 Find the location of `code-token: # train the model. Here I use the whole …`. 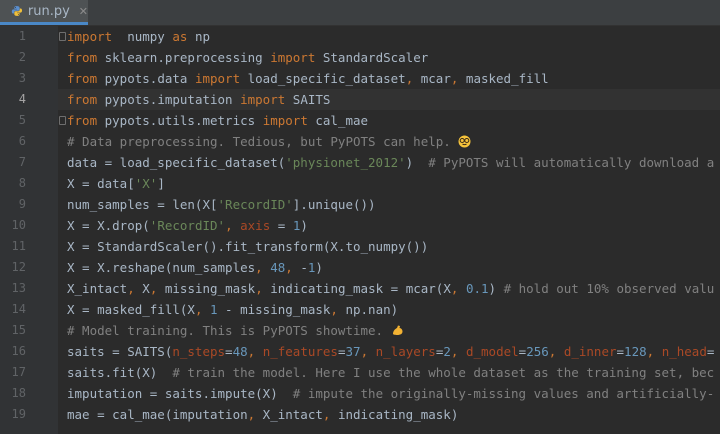

code-token: # train the model. Here I use the whole … is located at coordinates (443, 372).